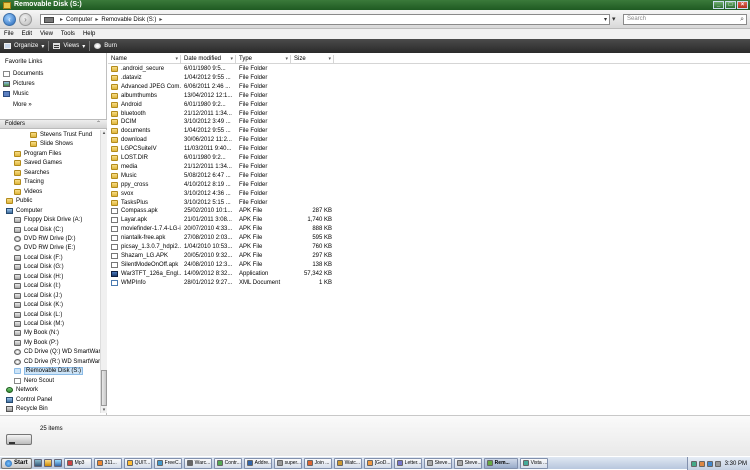  Describe the element at coordinates (25, 19) in the screenshot. I see `forward-button: ›` at that location.